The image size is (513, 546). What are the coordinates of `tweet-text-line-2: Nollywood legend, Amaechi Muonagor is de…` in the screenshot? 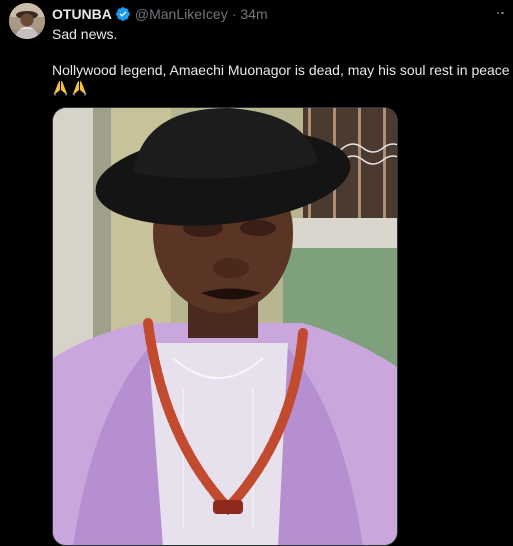 It's located at (281, 70).